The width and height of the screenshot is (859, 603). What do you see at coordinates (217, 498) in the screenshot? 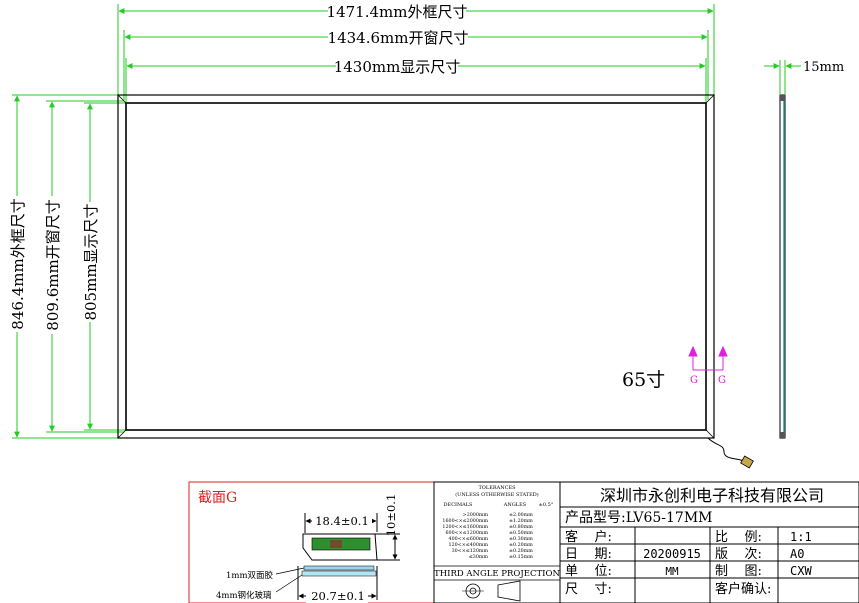
I see `section-title: 截面G` at bounding box center [217, 498].